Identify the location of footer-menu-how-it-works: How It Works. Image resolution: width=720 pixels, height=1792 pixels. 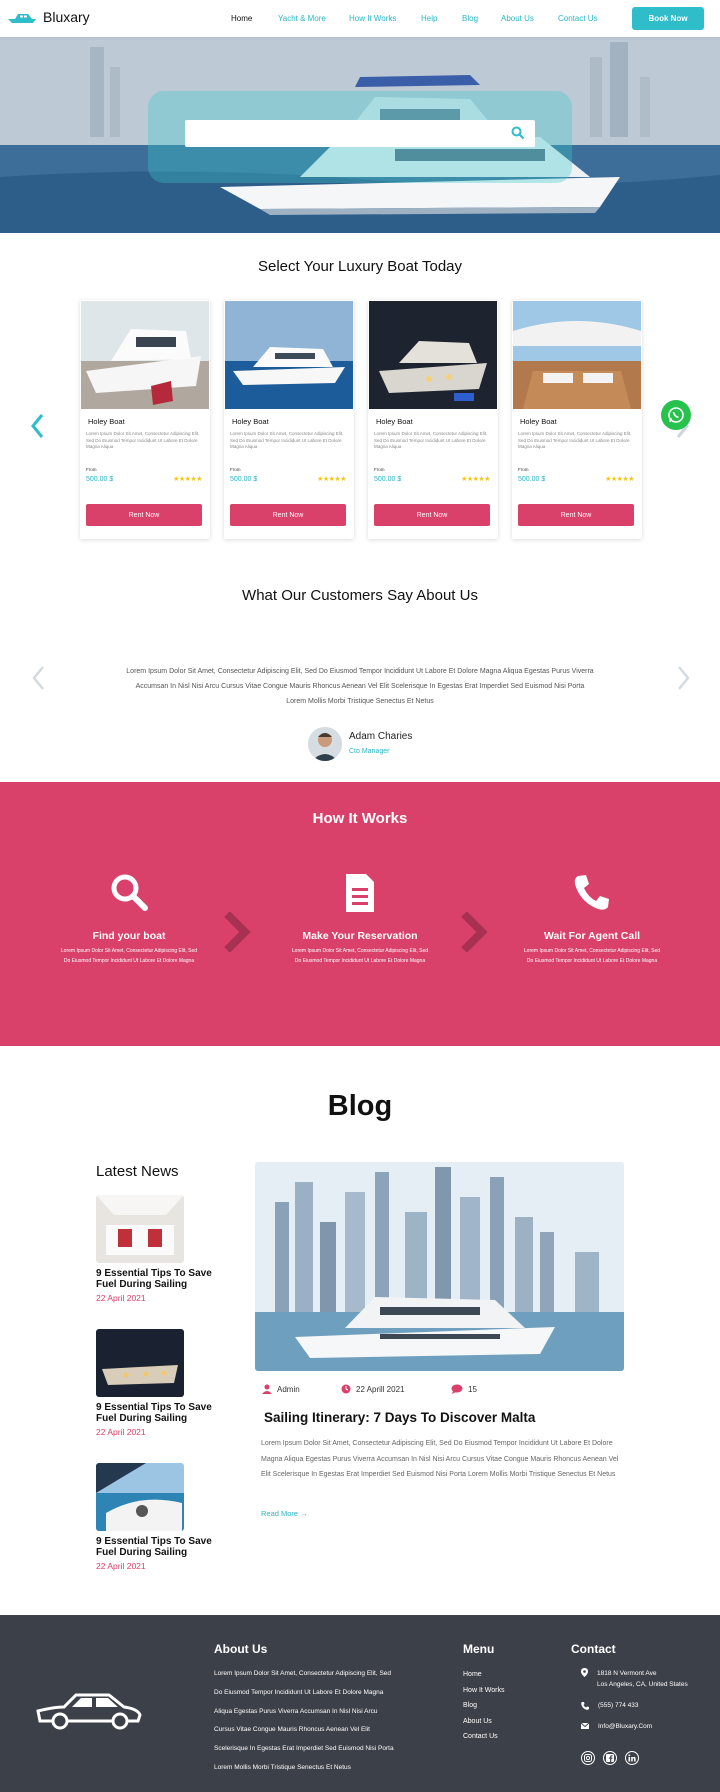
(484, 1691).